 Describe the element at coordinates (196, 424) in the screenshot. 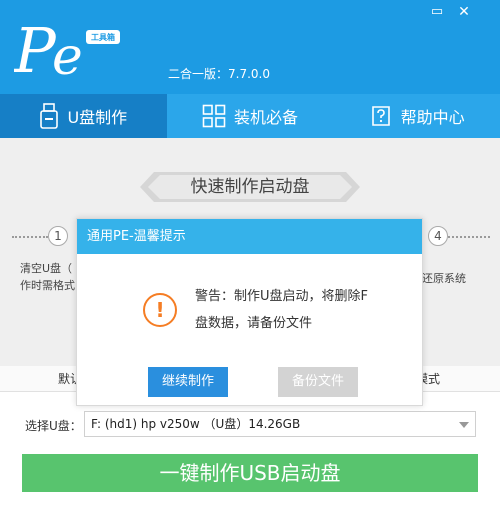

I see `usb-drive-value: F: (hd1) hp v250w （U盘）14.26GB` at that location.